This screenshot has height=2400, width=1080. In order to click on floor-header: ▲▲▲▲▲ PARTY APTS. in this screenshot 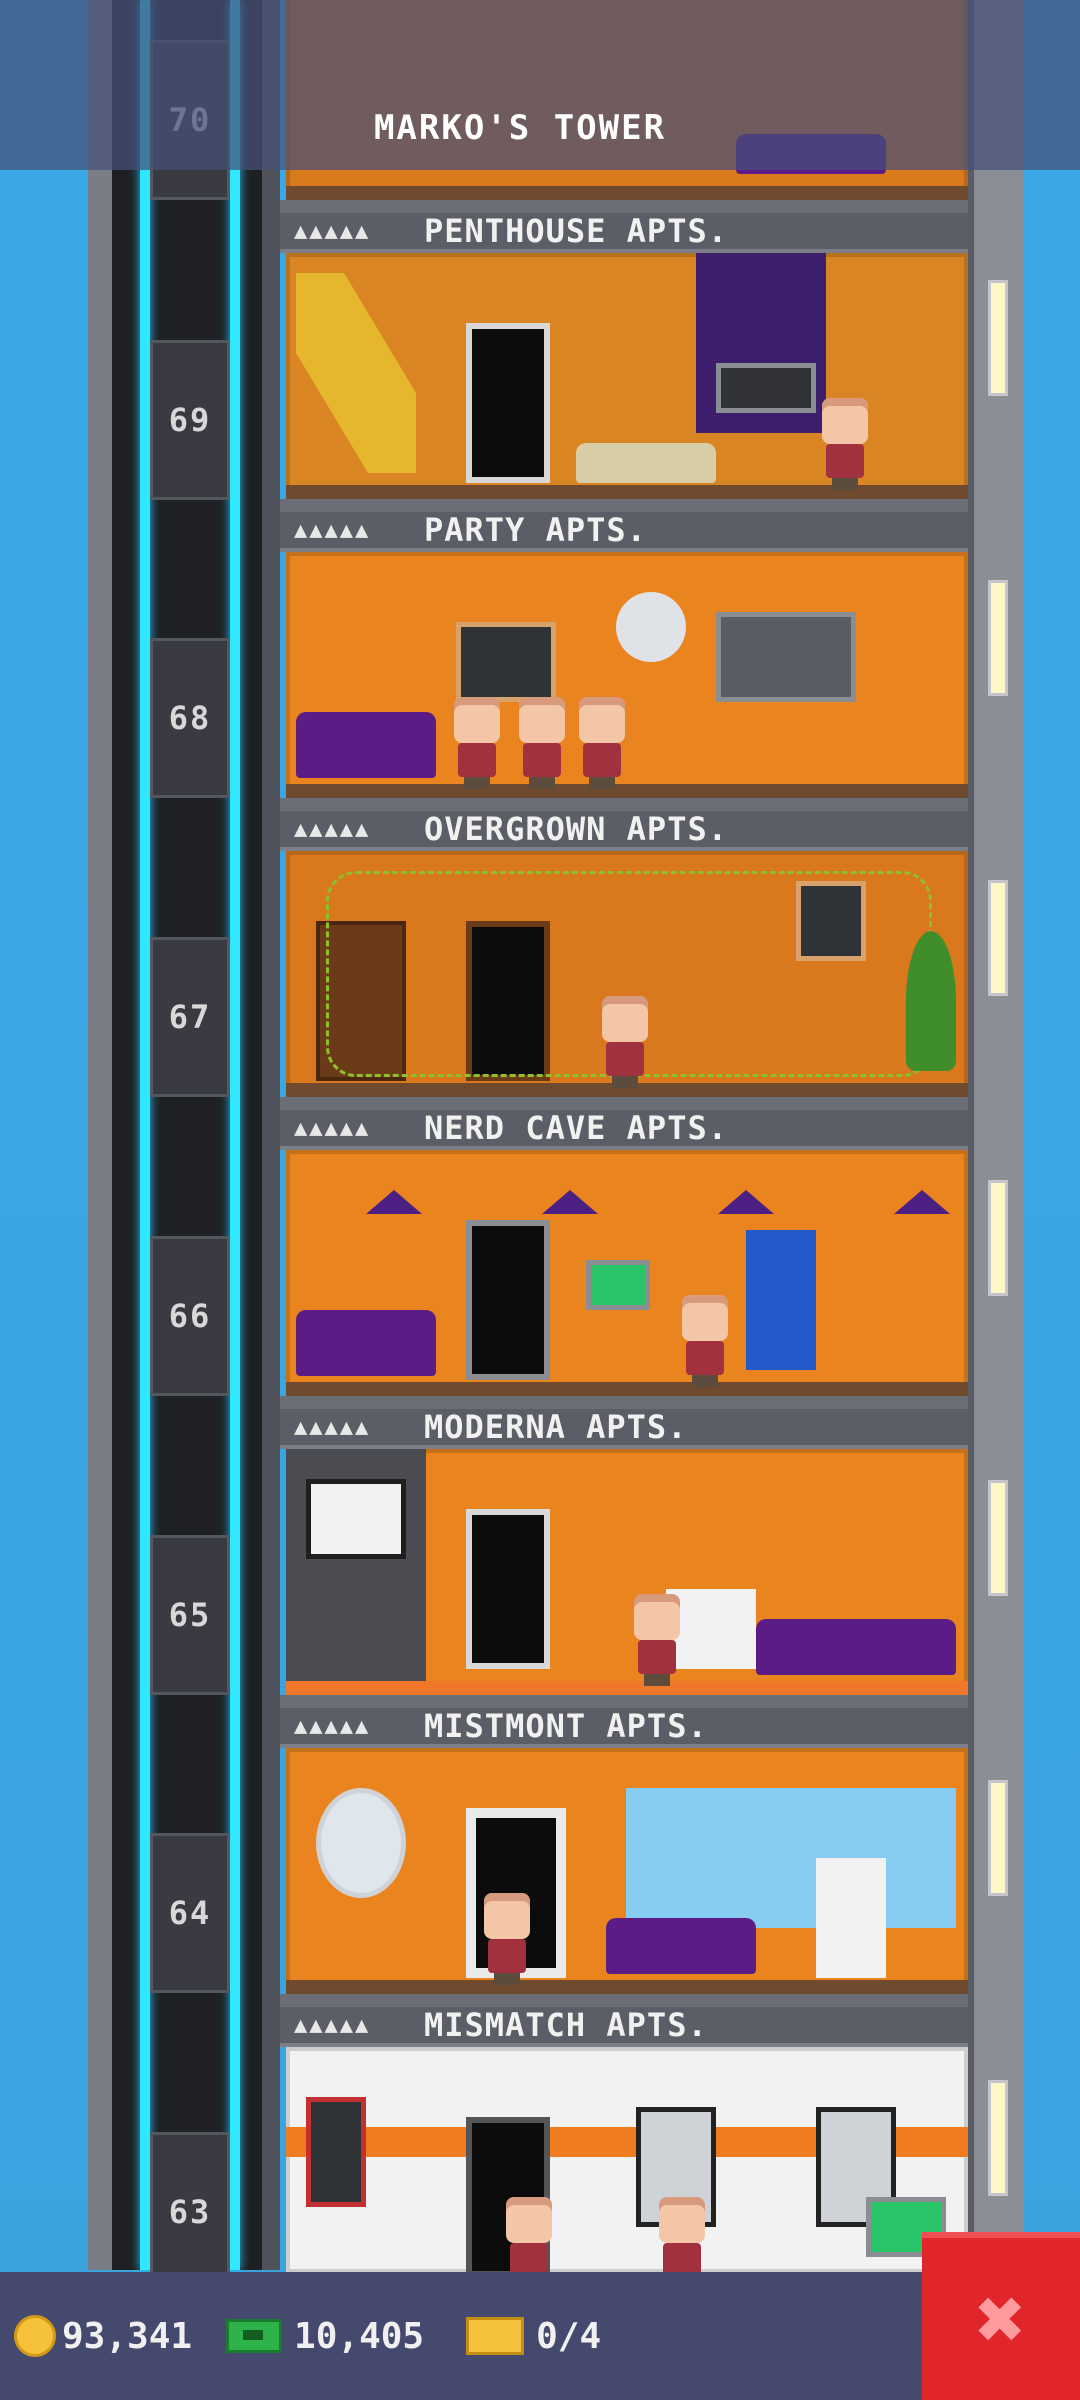, I will do `click(624, 531)`.